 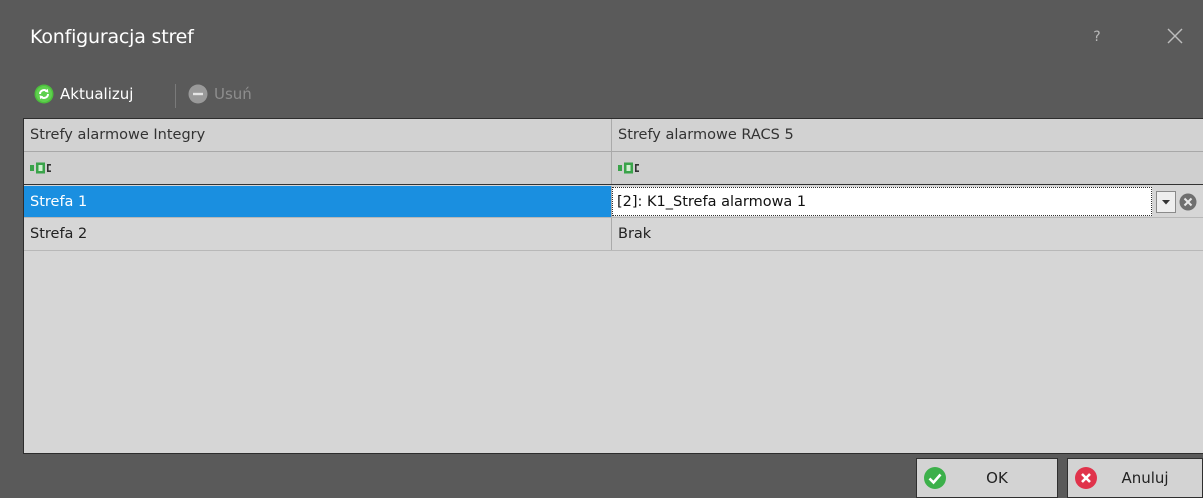 I want to click on table-row: Strefa 2 Brak, so click(x=613, y=234).